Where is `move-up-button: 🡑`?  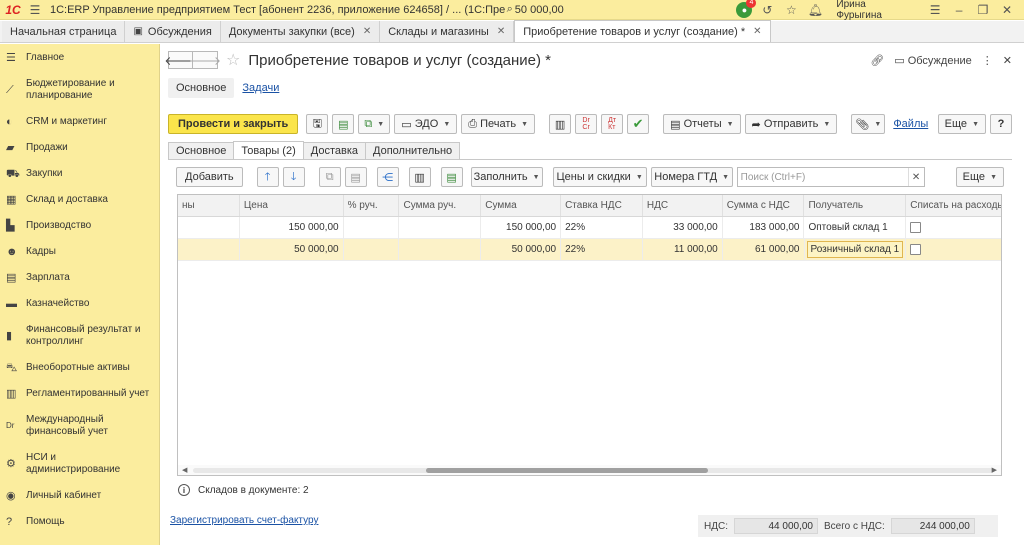
move-up-button: 🡑 is located at coordinates (267, 177).